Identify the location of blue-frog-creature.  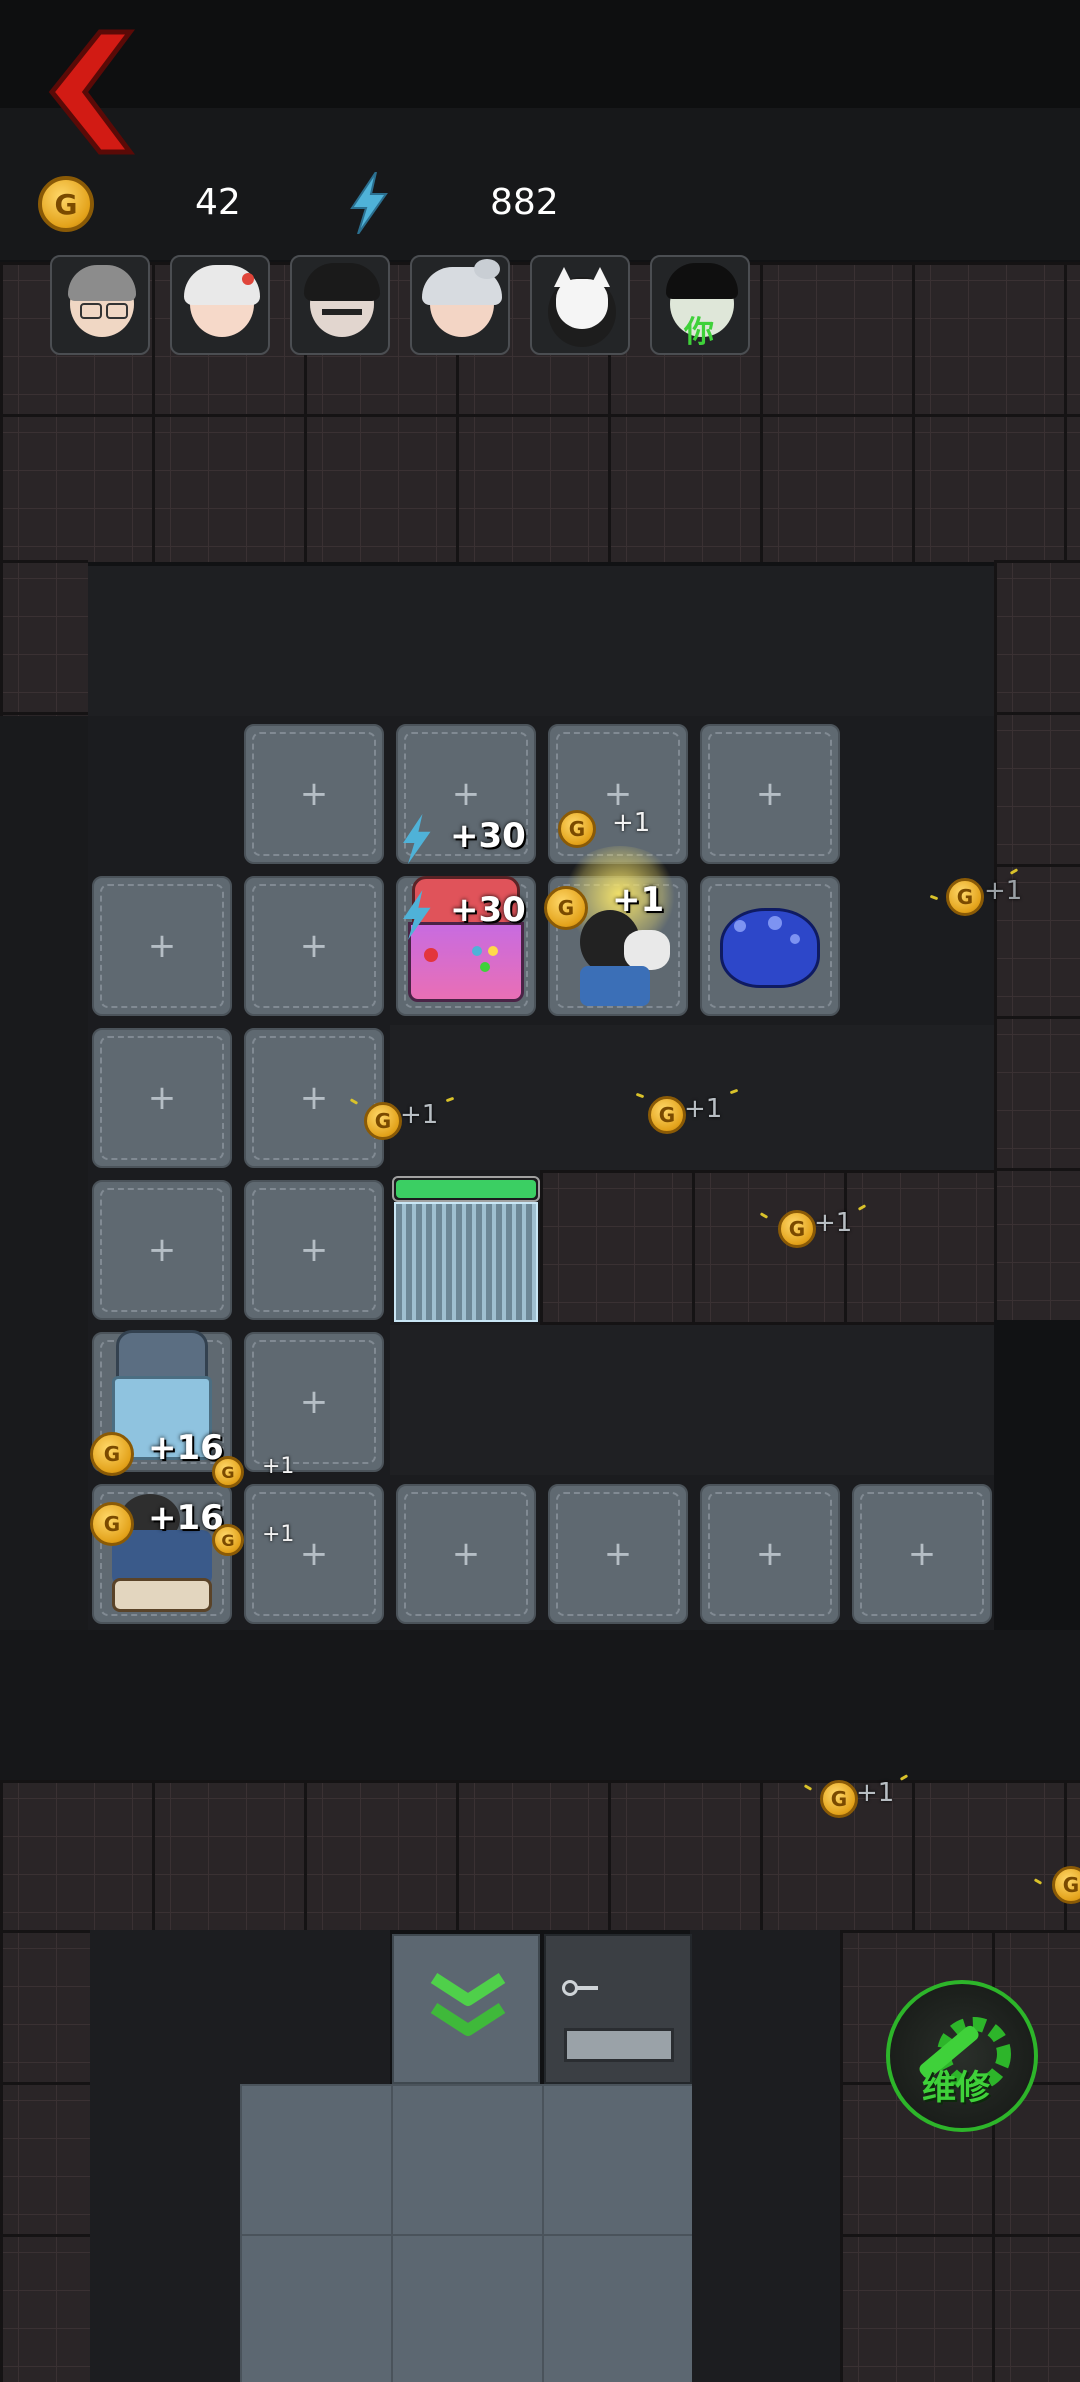
(770, 945).